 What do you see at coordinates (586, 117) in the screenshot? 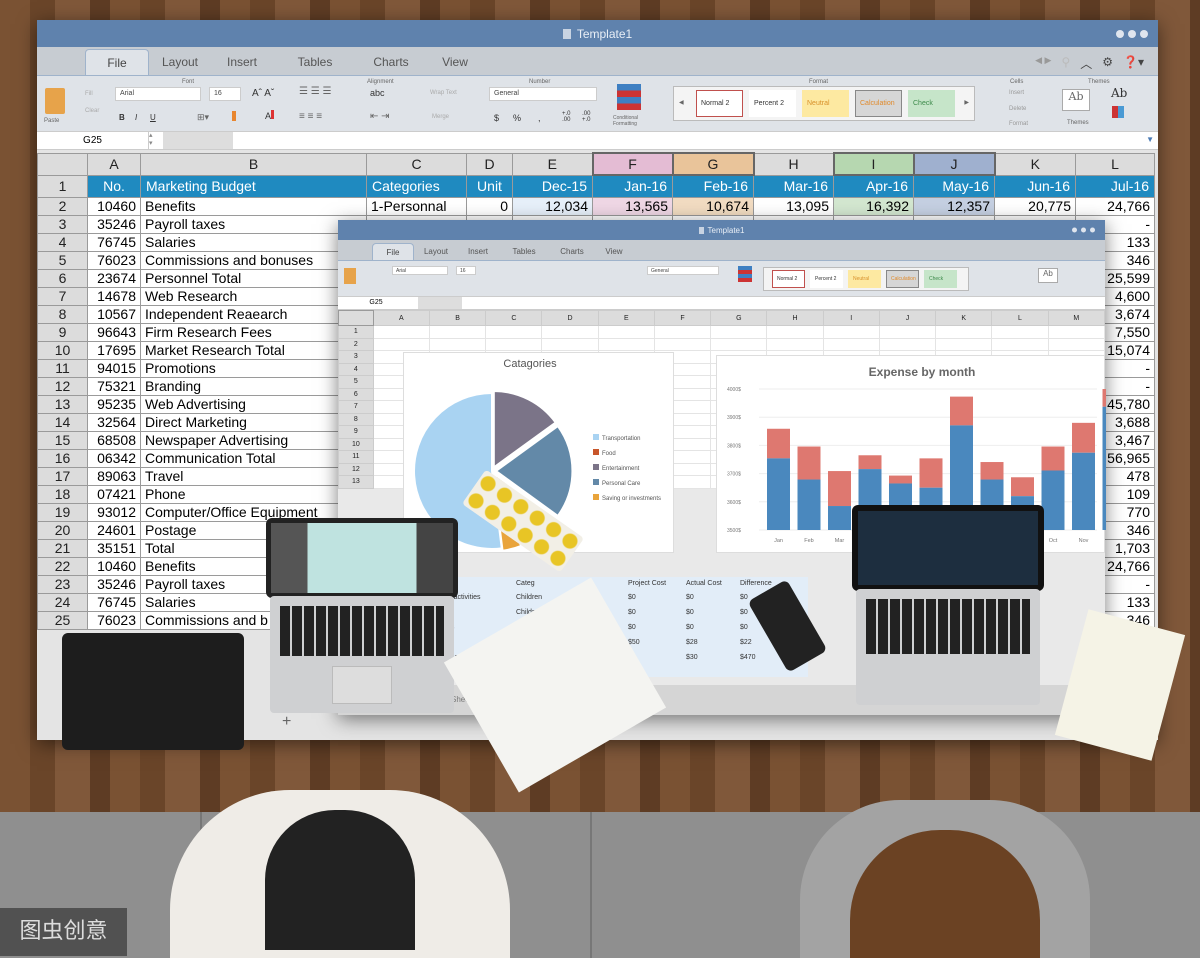
I see `decrease-decimal-button: .00 +.0` at bounding box center [586, 117].